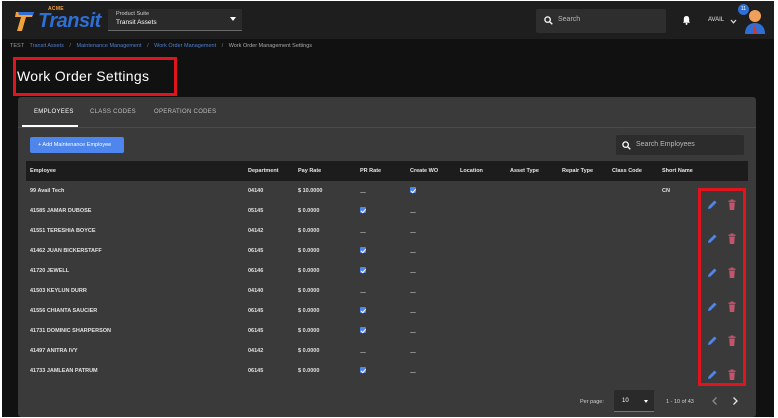  I want to click on per-page-value: 10, so click(625, 401).